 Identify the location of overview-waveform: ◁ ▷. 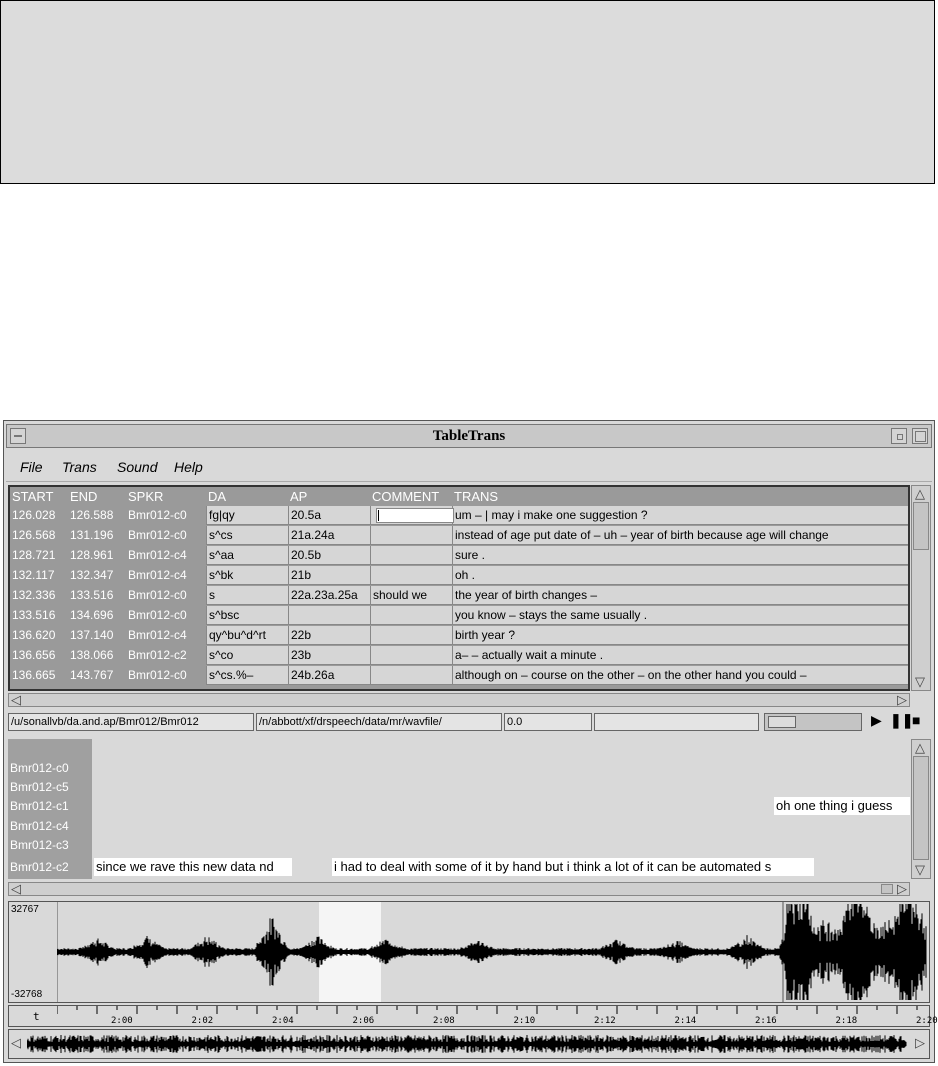
(469, 1044).